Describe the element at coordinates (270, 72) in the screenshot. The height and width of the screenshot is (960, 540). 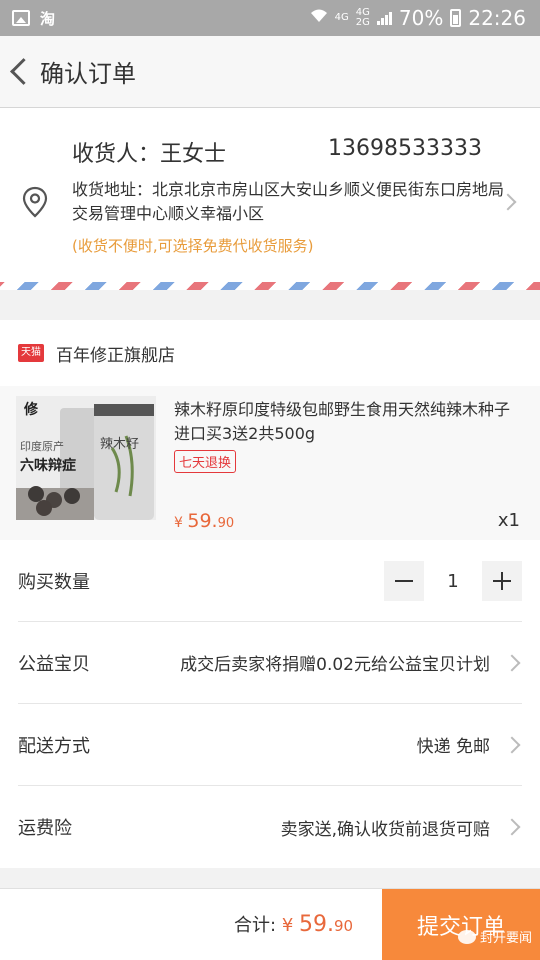
I see `nav-bar: 确认订单` at that location.